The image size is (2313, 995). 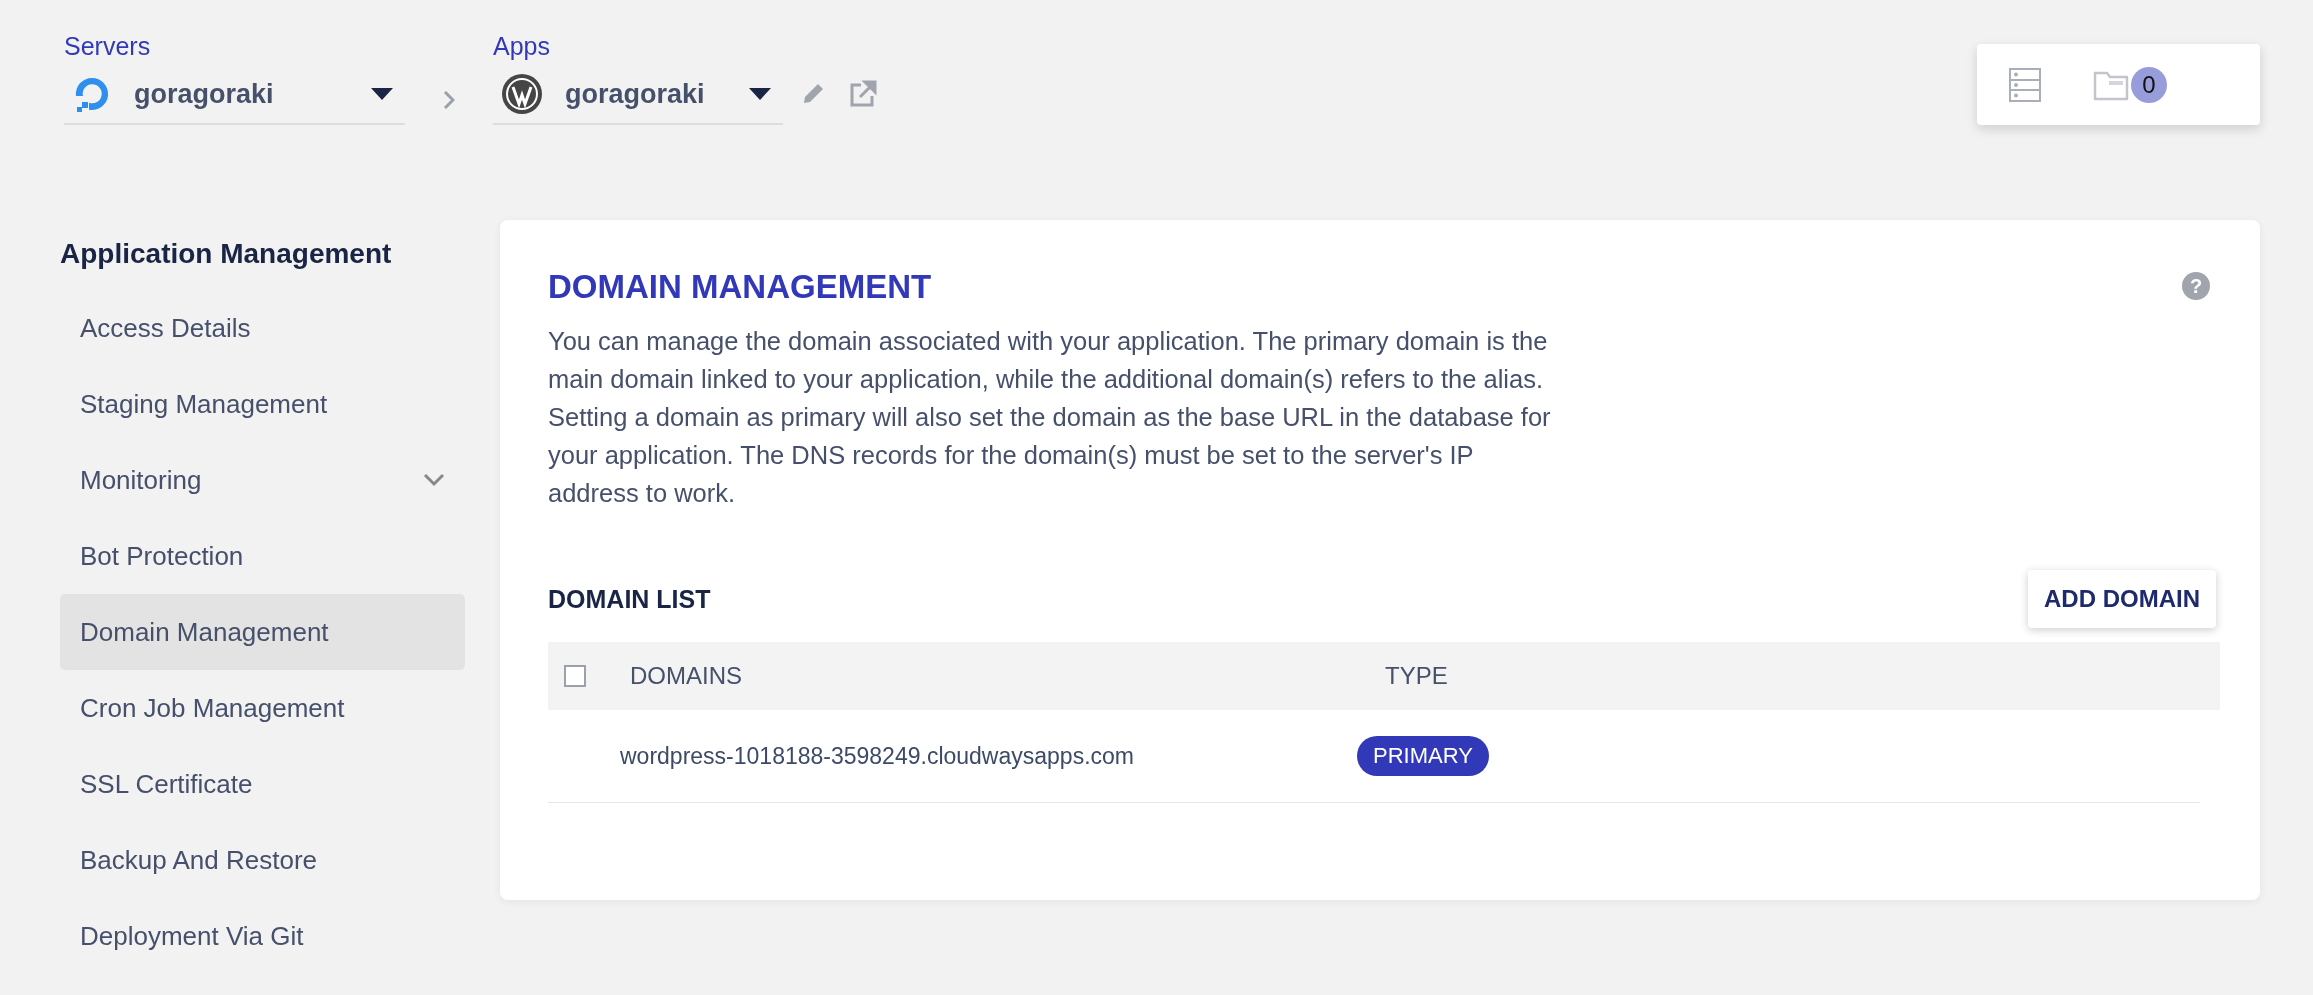 I want to click on list-title: DOMAIN LIST, so click(x=629, y=599).